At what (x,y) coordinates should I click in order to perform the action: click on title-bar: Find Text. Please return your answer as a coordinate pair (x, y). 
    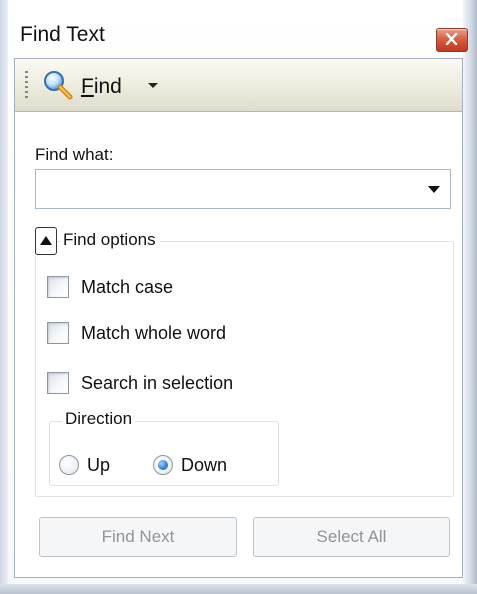
    Looking at the image, I should click on (238, 32).